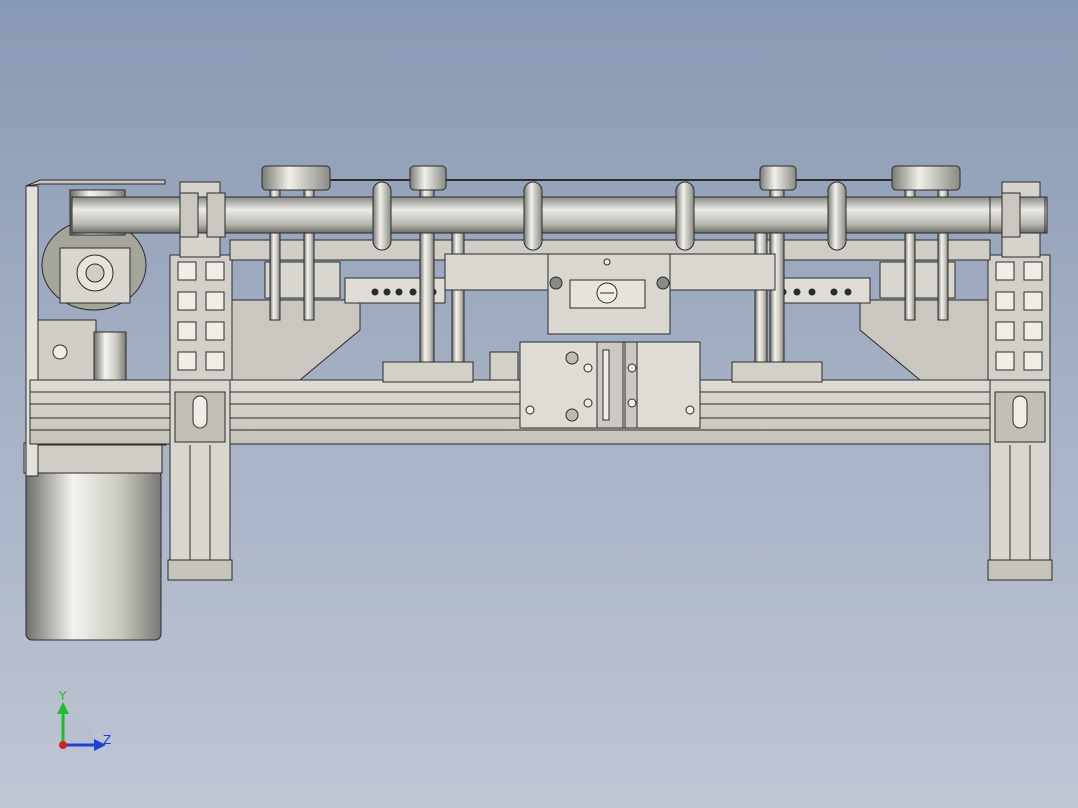 The width and height of the screenshot is (1078, 808). I want to click on top-rollers, so click(611, 178).